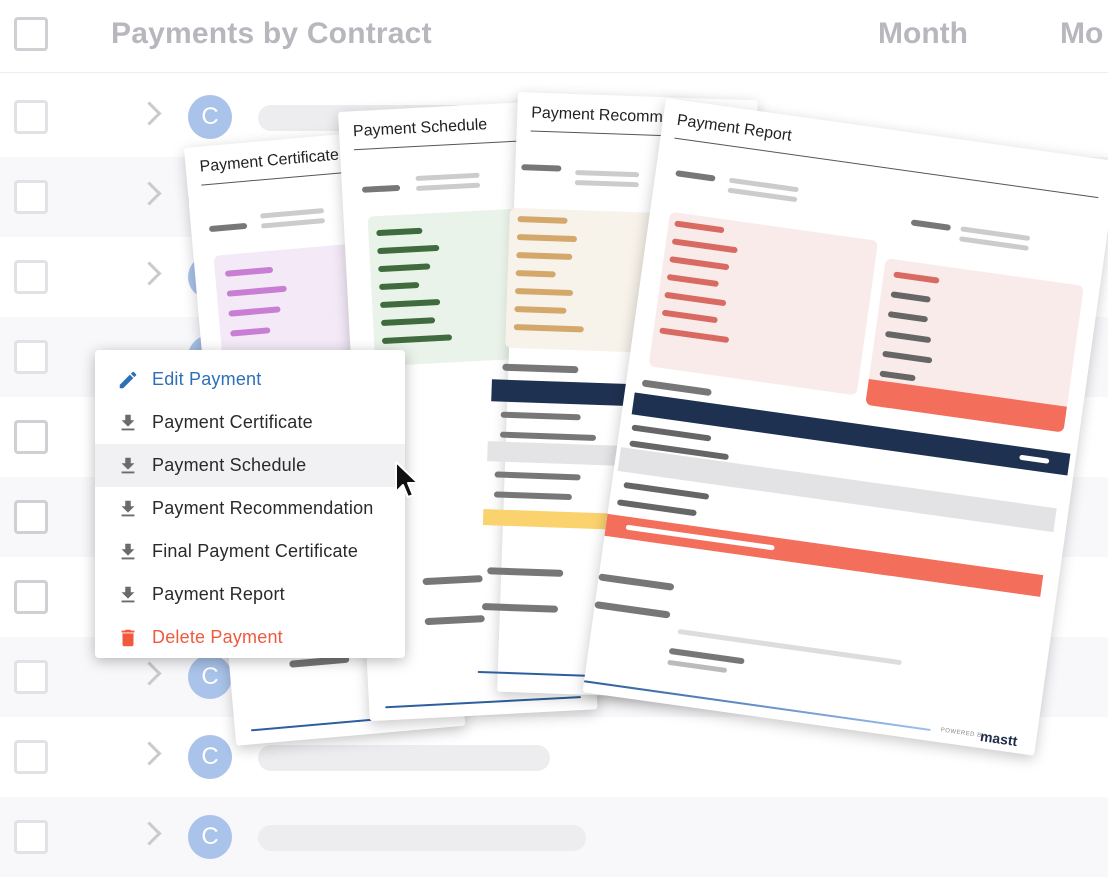 The width and height of the screenshot is (1108, 877). Describe the element at coordinates (232, 422) in the screenshot. I see `menu-item-label: Payment Certificate` at that location.